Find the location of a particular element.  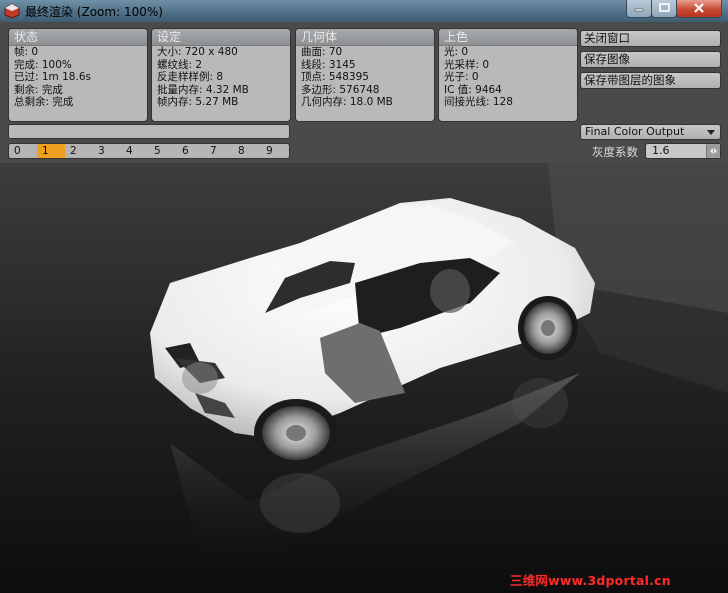

render-progress-fill is located at coordinates (149, 131).